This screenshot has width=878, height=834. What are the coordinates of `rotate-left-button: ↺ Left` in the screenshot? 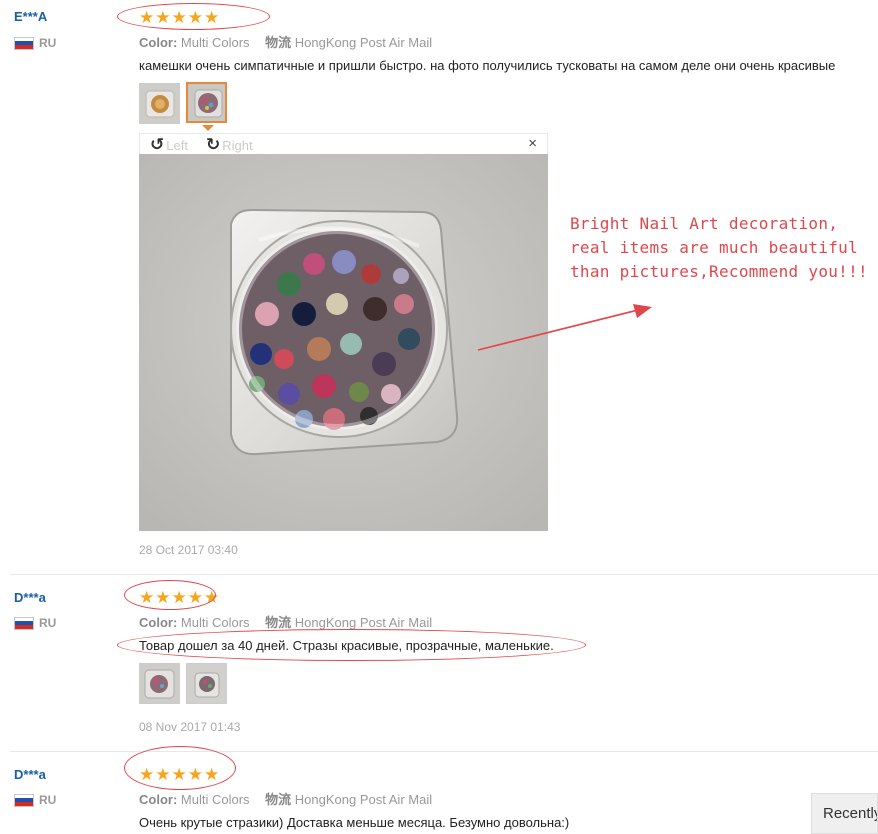 It's located at (169, 145).